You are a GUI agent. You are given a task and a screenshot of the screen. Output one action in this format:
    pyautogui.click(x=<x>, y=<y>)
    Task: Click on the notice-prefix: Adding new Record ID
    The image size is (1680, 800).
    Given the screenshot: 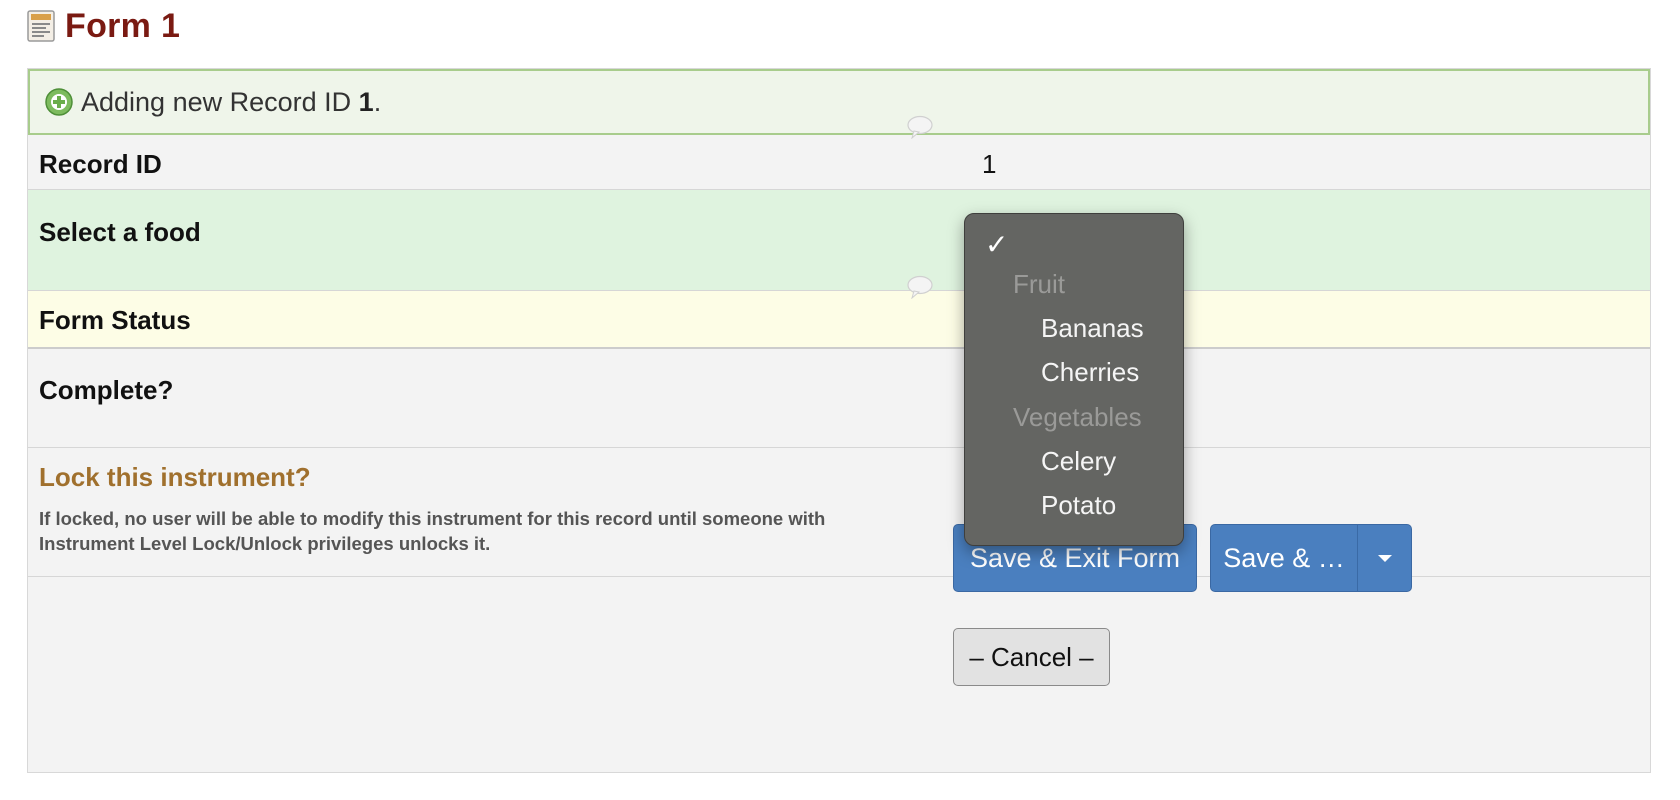 What is the action you would take?
    pyautogui.click(x=220, y=101)
    